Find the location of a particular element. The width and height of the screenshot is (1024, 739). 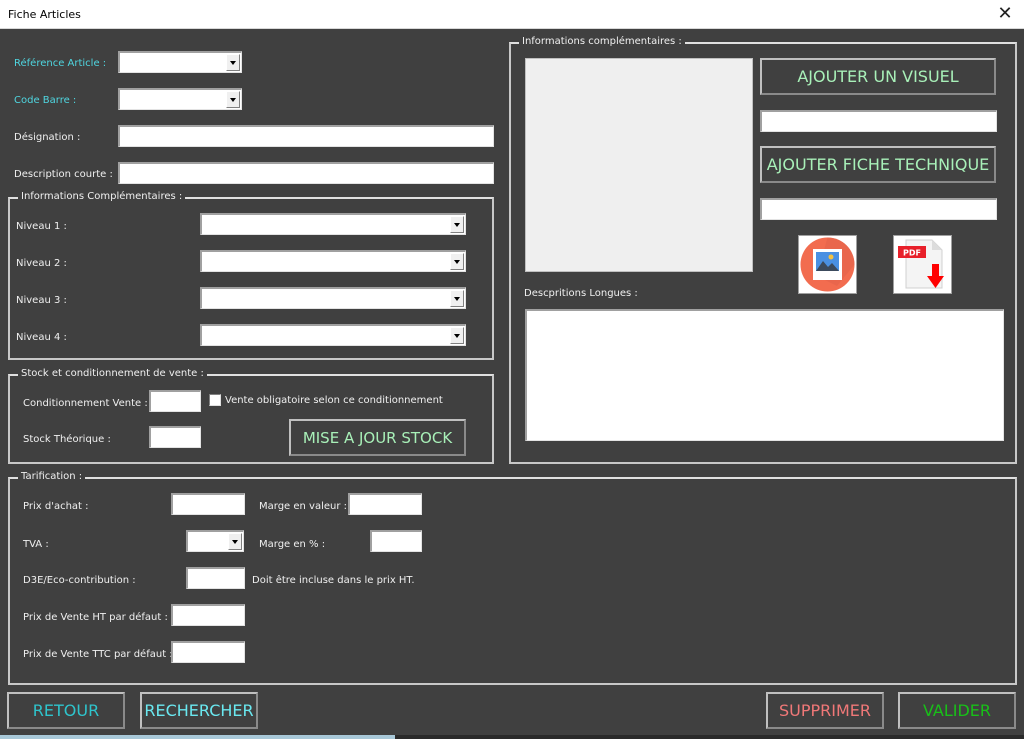

extra-info-group-title: Informations complémentaires : is located at coordinates (602, 41).